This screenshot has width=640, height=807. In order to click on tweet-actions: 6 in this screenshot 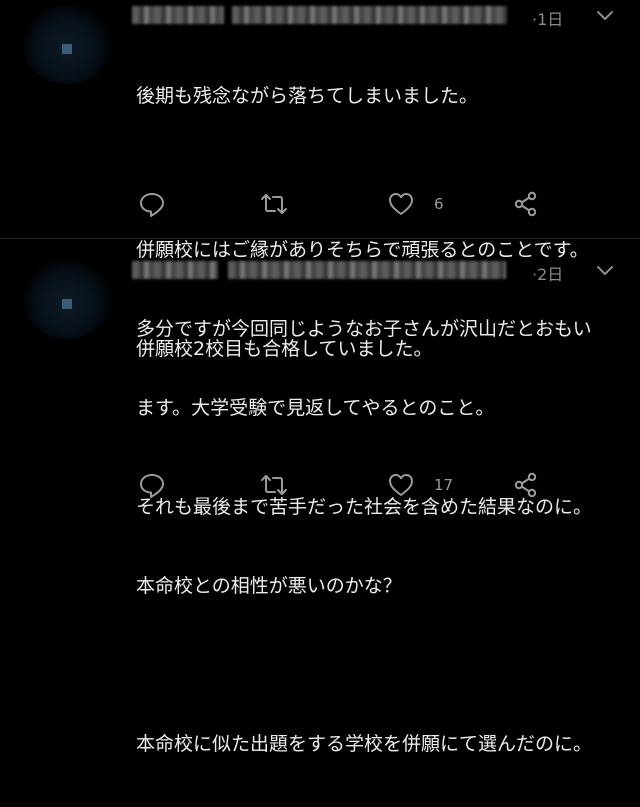, I will do `click(346, 205)`.